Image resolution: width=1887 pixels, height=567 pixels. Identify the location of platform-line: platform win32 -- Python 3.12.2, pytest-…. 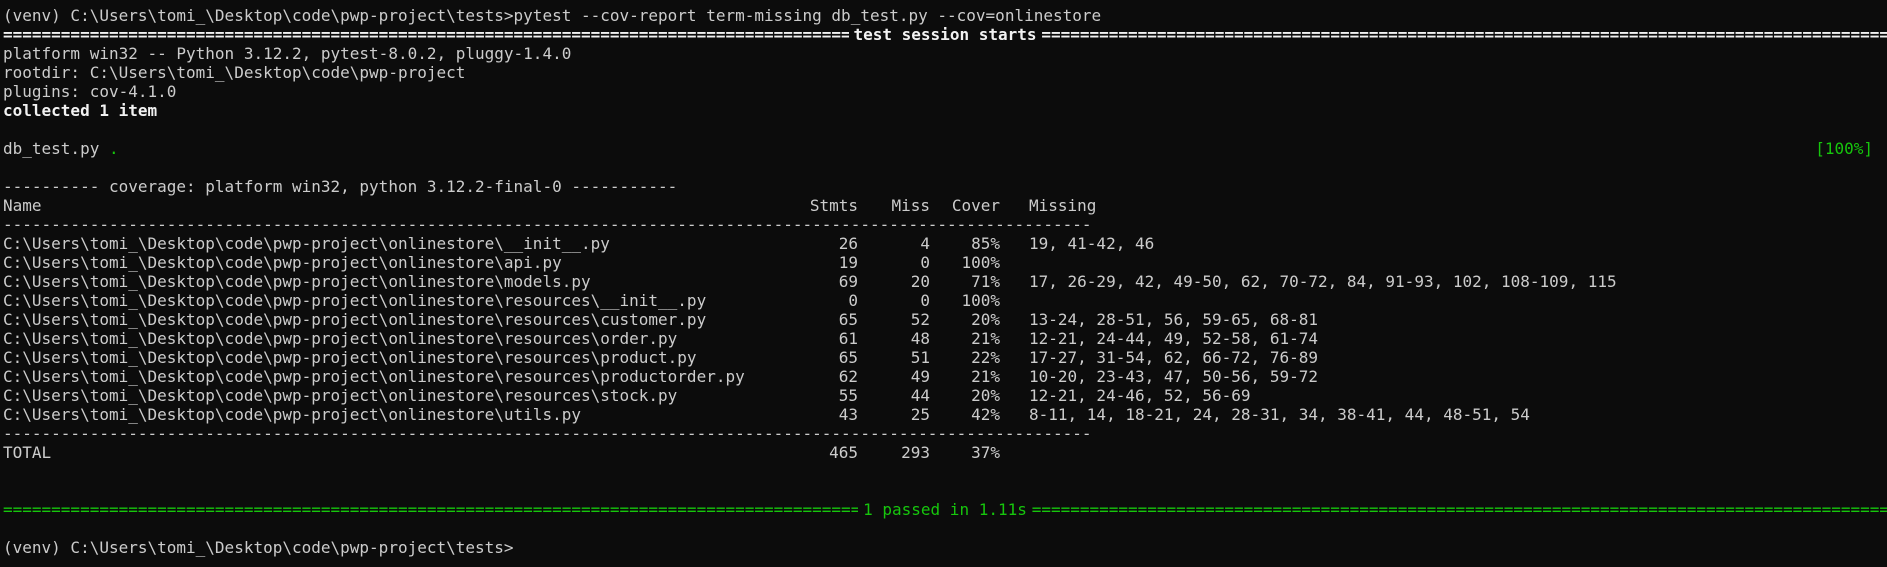
(945, 53).